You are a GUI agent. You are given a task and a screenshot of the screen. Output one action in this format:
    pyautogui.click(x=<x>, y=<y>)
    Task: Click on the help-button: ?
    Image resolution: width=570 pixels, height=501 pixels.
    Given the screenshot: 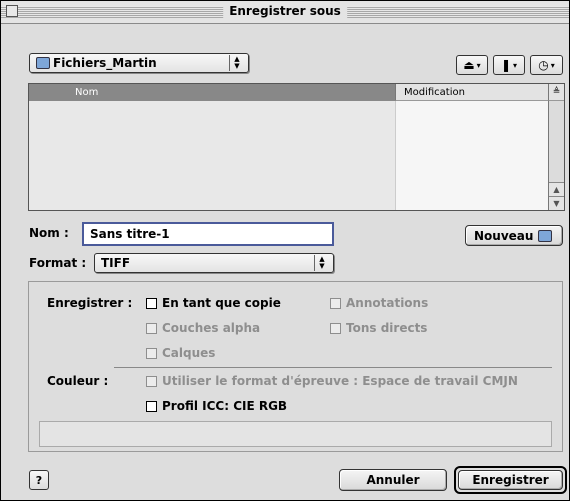 What is the action you would take?
    pyautogui.click(x=39, y=480)
    